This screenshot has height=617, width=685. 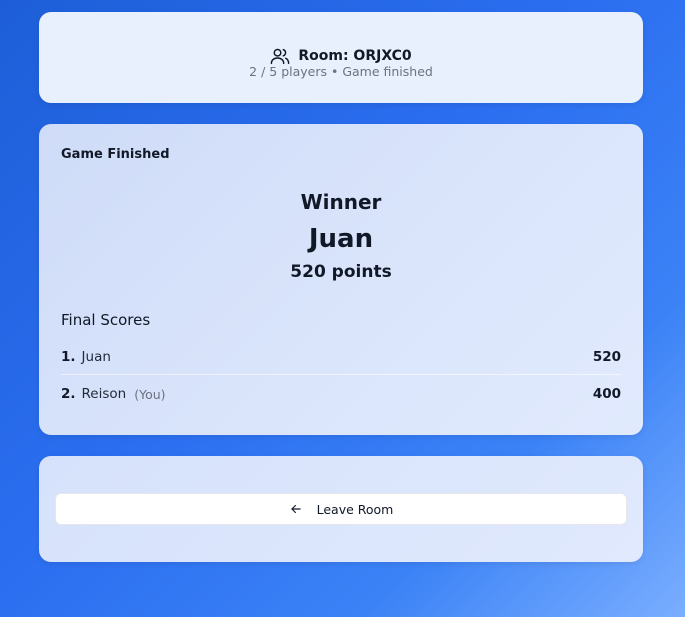 I want to click on player-name: Juan, so click(x=96, y=357).